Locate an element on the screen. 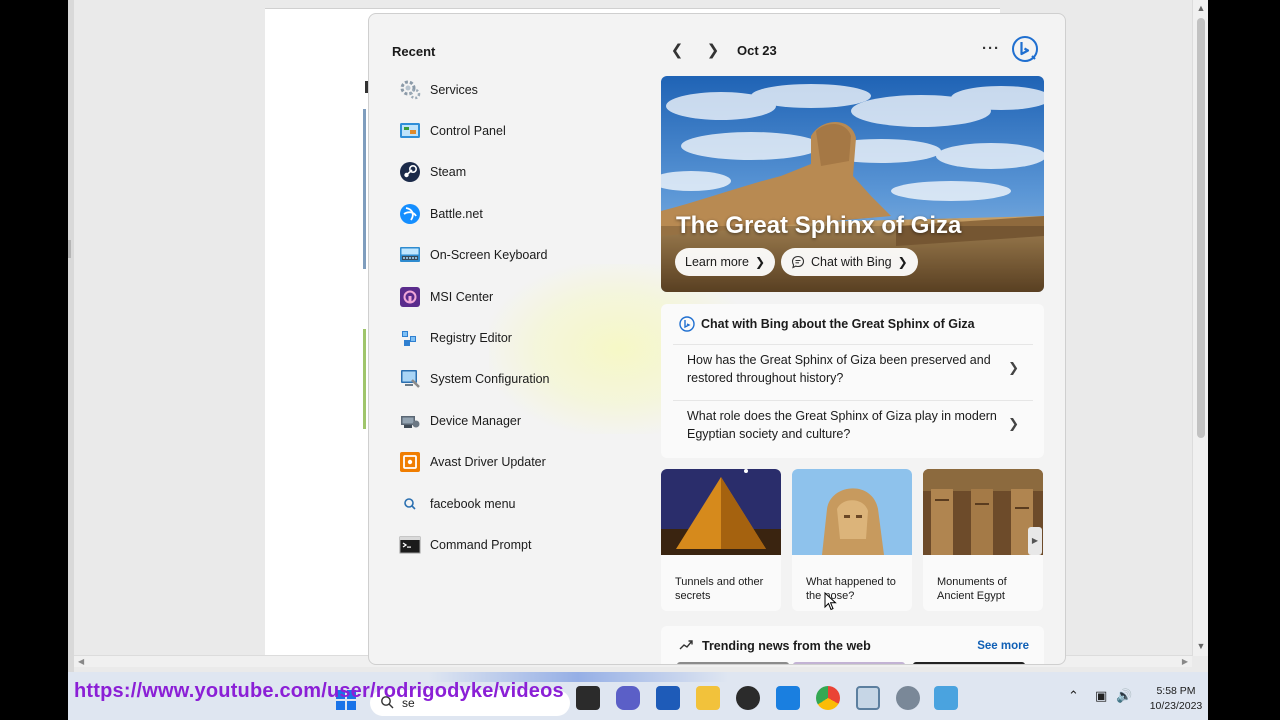  chat-with-bing-label: Chat with Bing is located at coordinates (851, 262).